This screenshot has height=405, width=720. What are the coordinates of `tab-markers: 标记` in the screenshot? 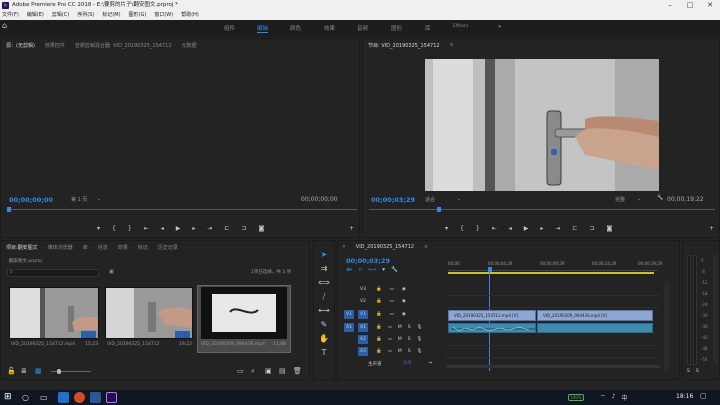 It's located at (143, 247).